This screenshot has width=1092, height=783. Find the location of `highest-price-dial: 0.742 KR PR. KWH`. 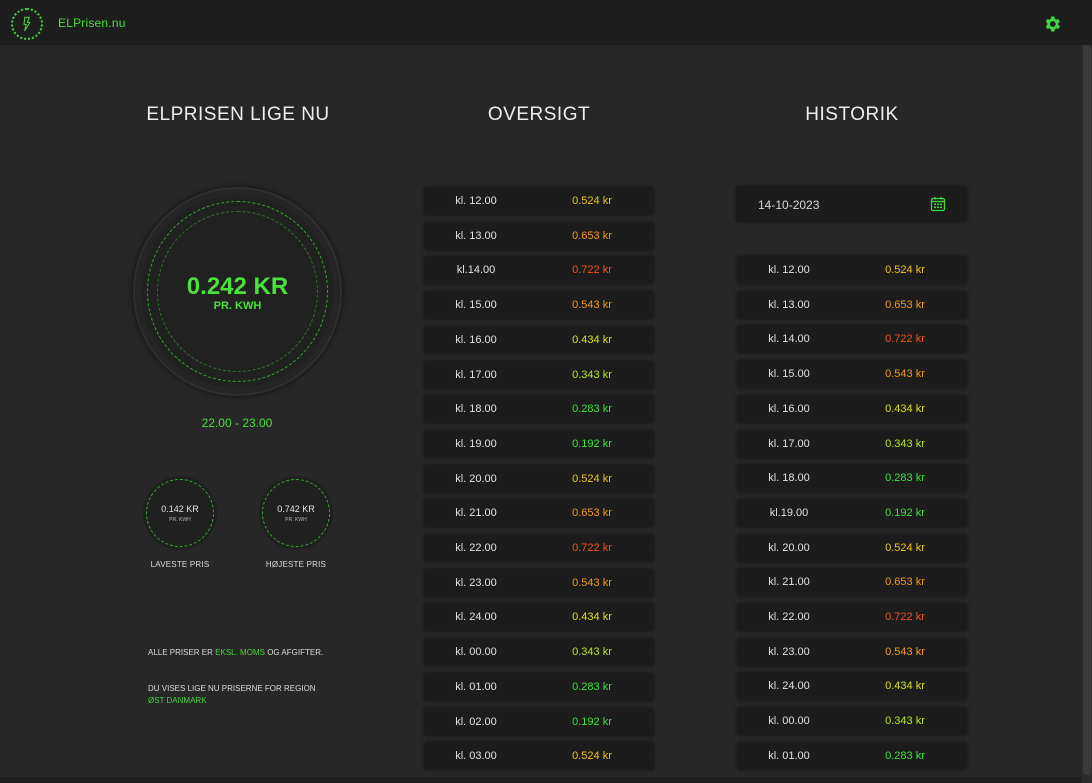

highest-price-dial: 0.742 KR PR. KWH is located at coordinates (296, 513).